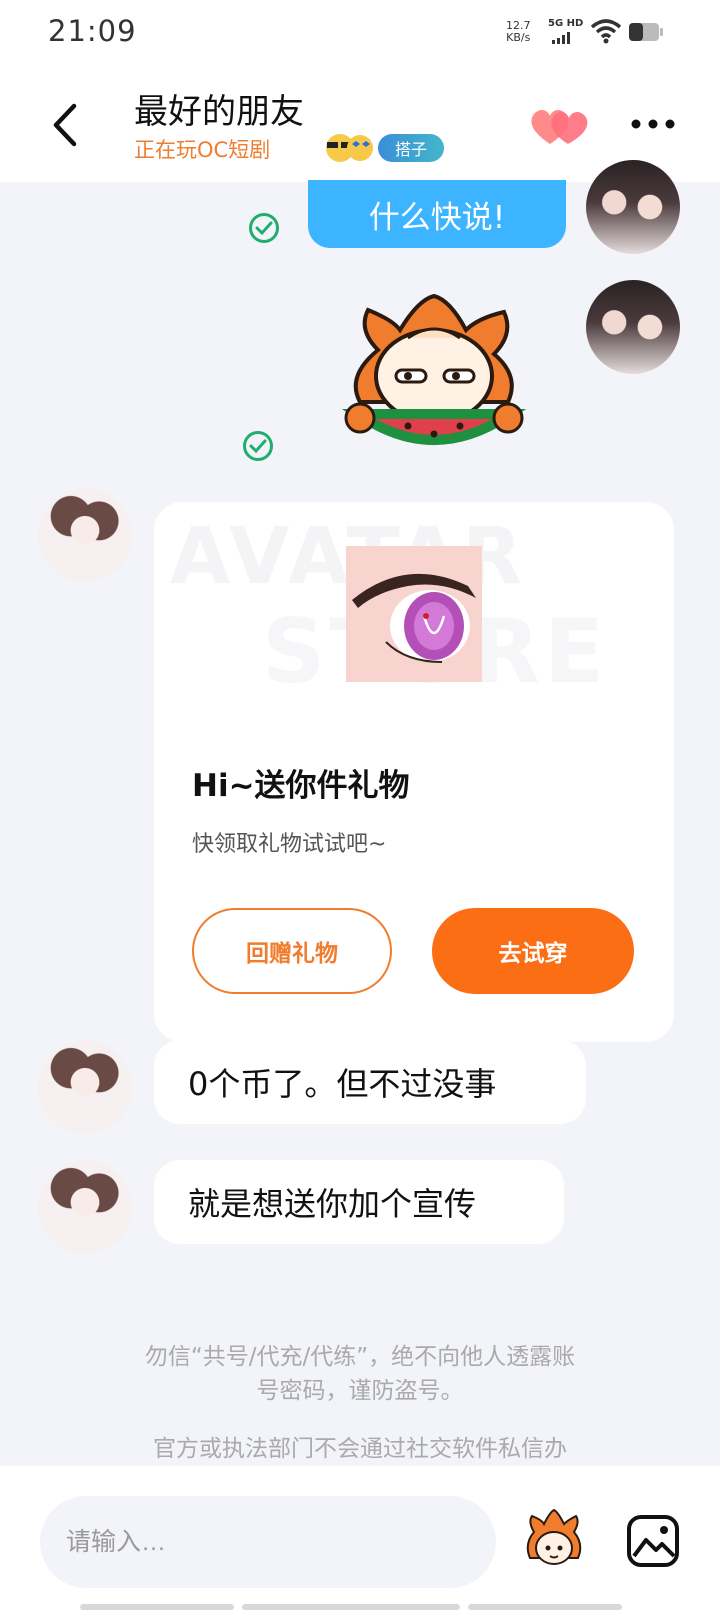 The image size is (720, 1612). What do you see at coordinates (268, 1542) in the screenshot?
I see `message-input` at bounding box center [268, 1542].